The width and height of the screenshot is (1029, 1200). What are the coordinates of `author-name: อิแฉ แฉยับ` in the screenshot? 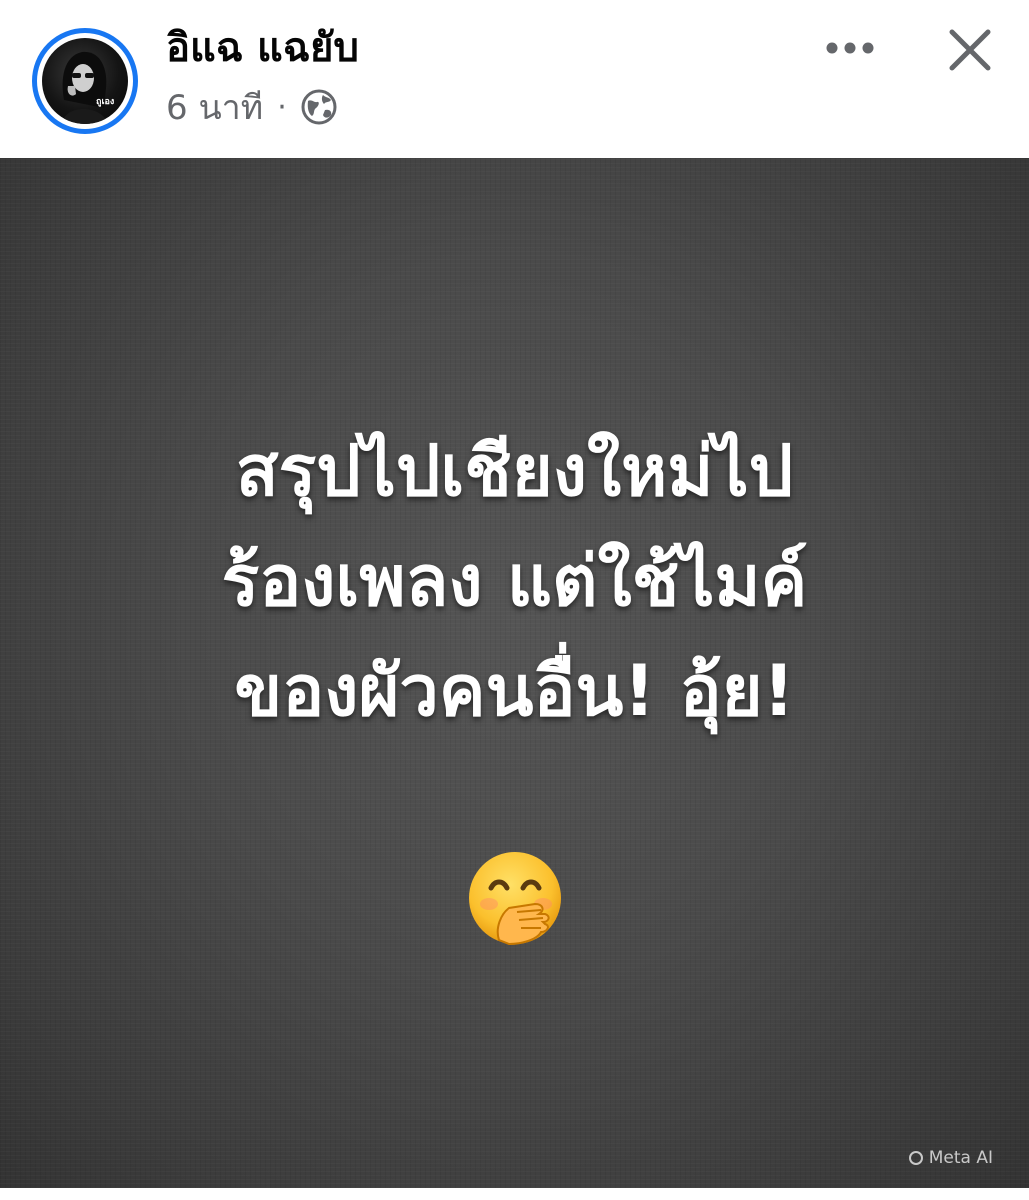 It's located at (262, 48).